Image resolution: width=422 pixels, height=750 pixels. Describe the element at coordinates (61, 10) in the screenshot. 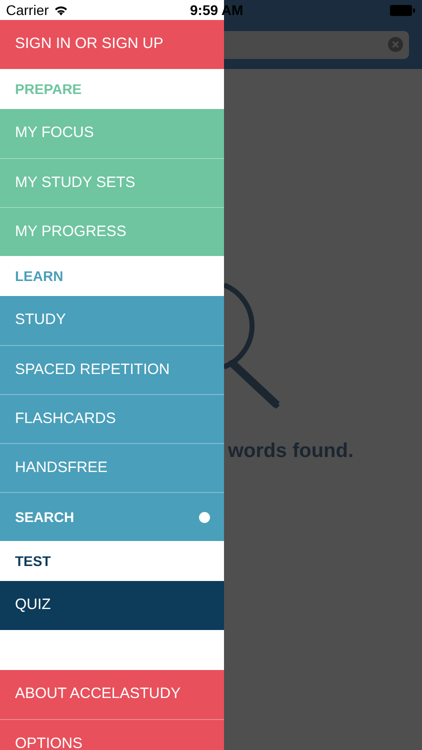

I see `wifi-icon` at that location.